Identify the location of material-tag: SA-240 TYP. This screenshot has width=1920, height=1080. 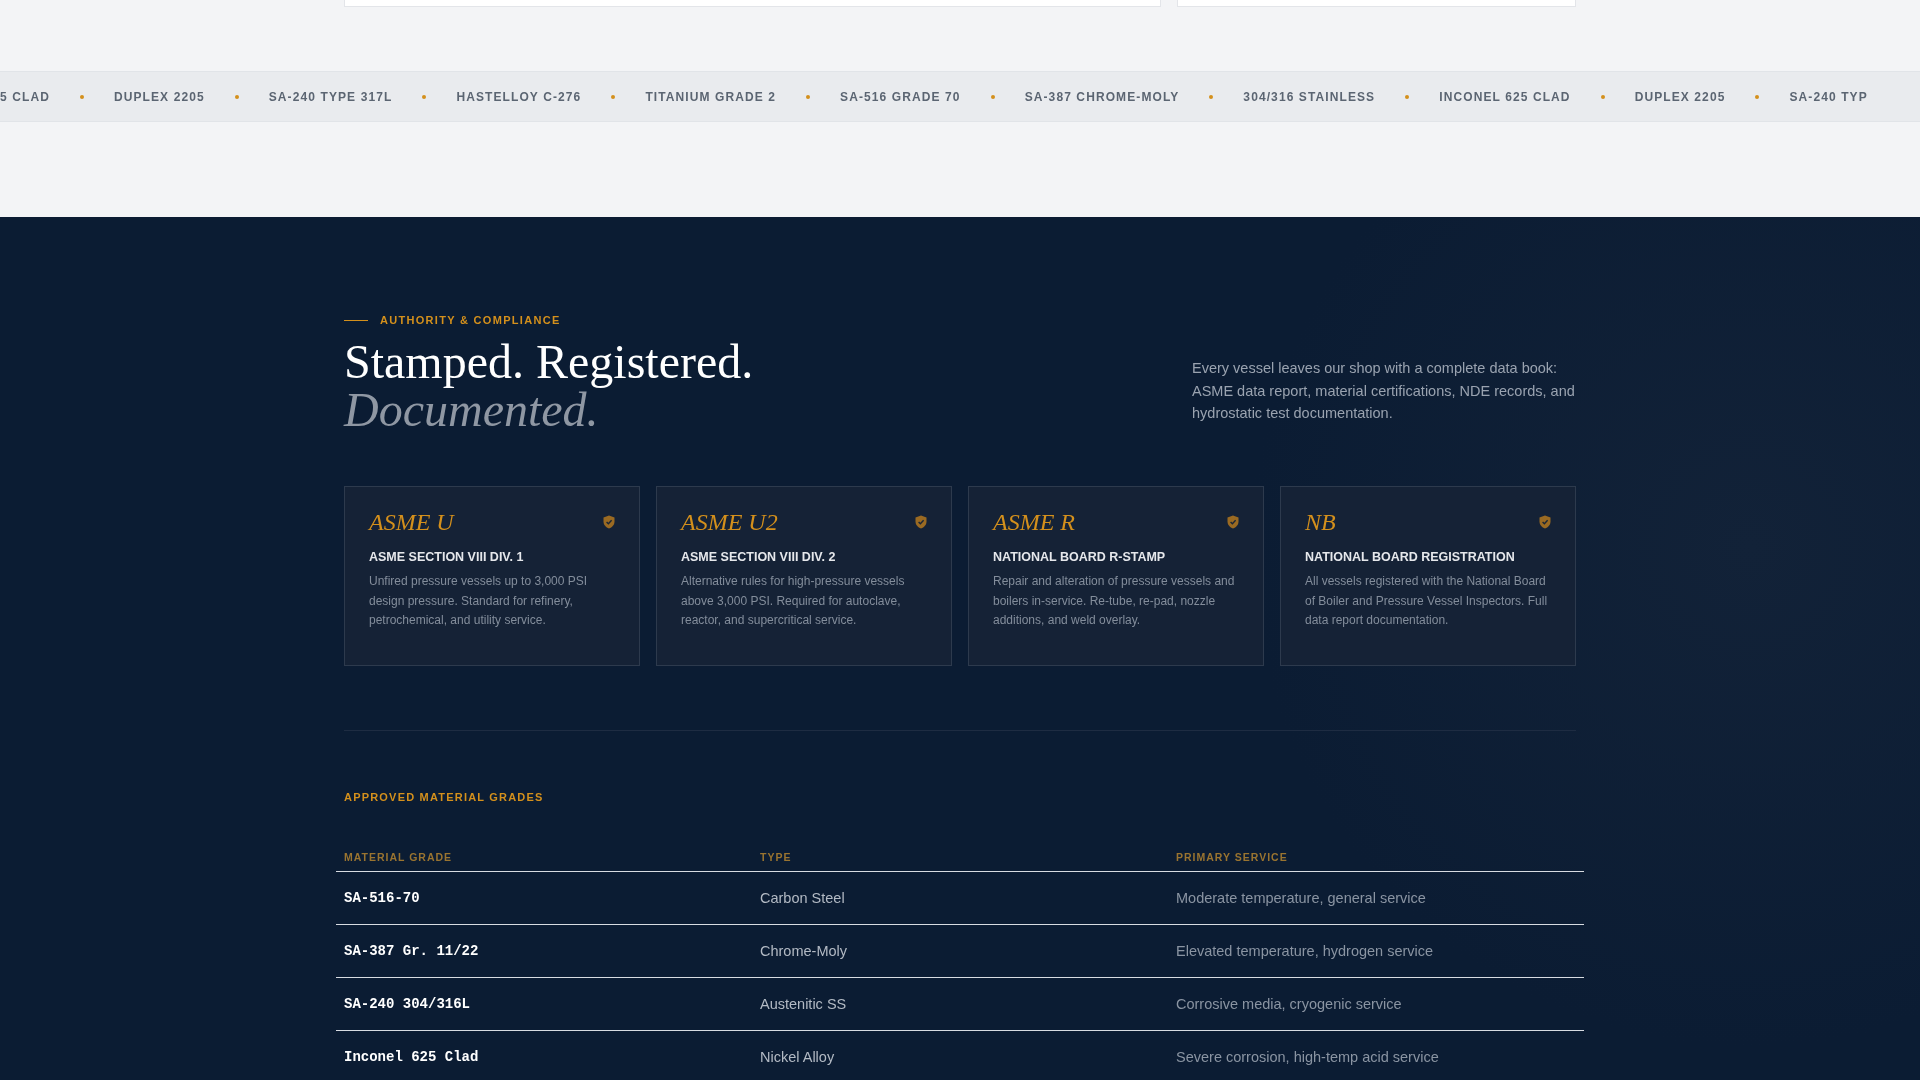
(1828, 96).